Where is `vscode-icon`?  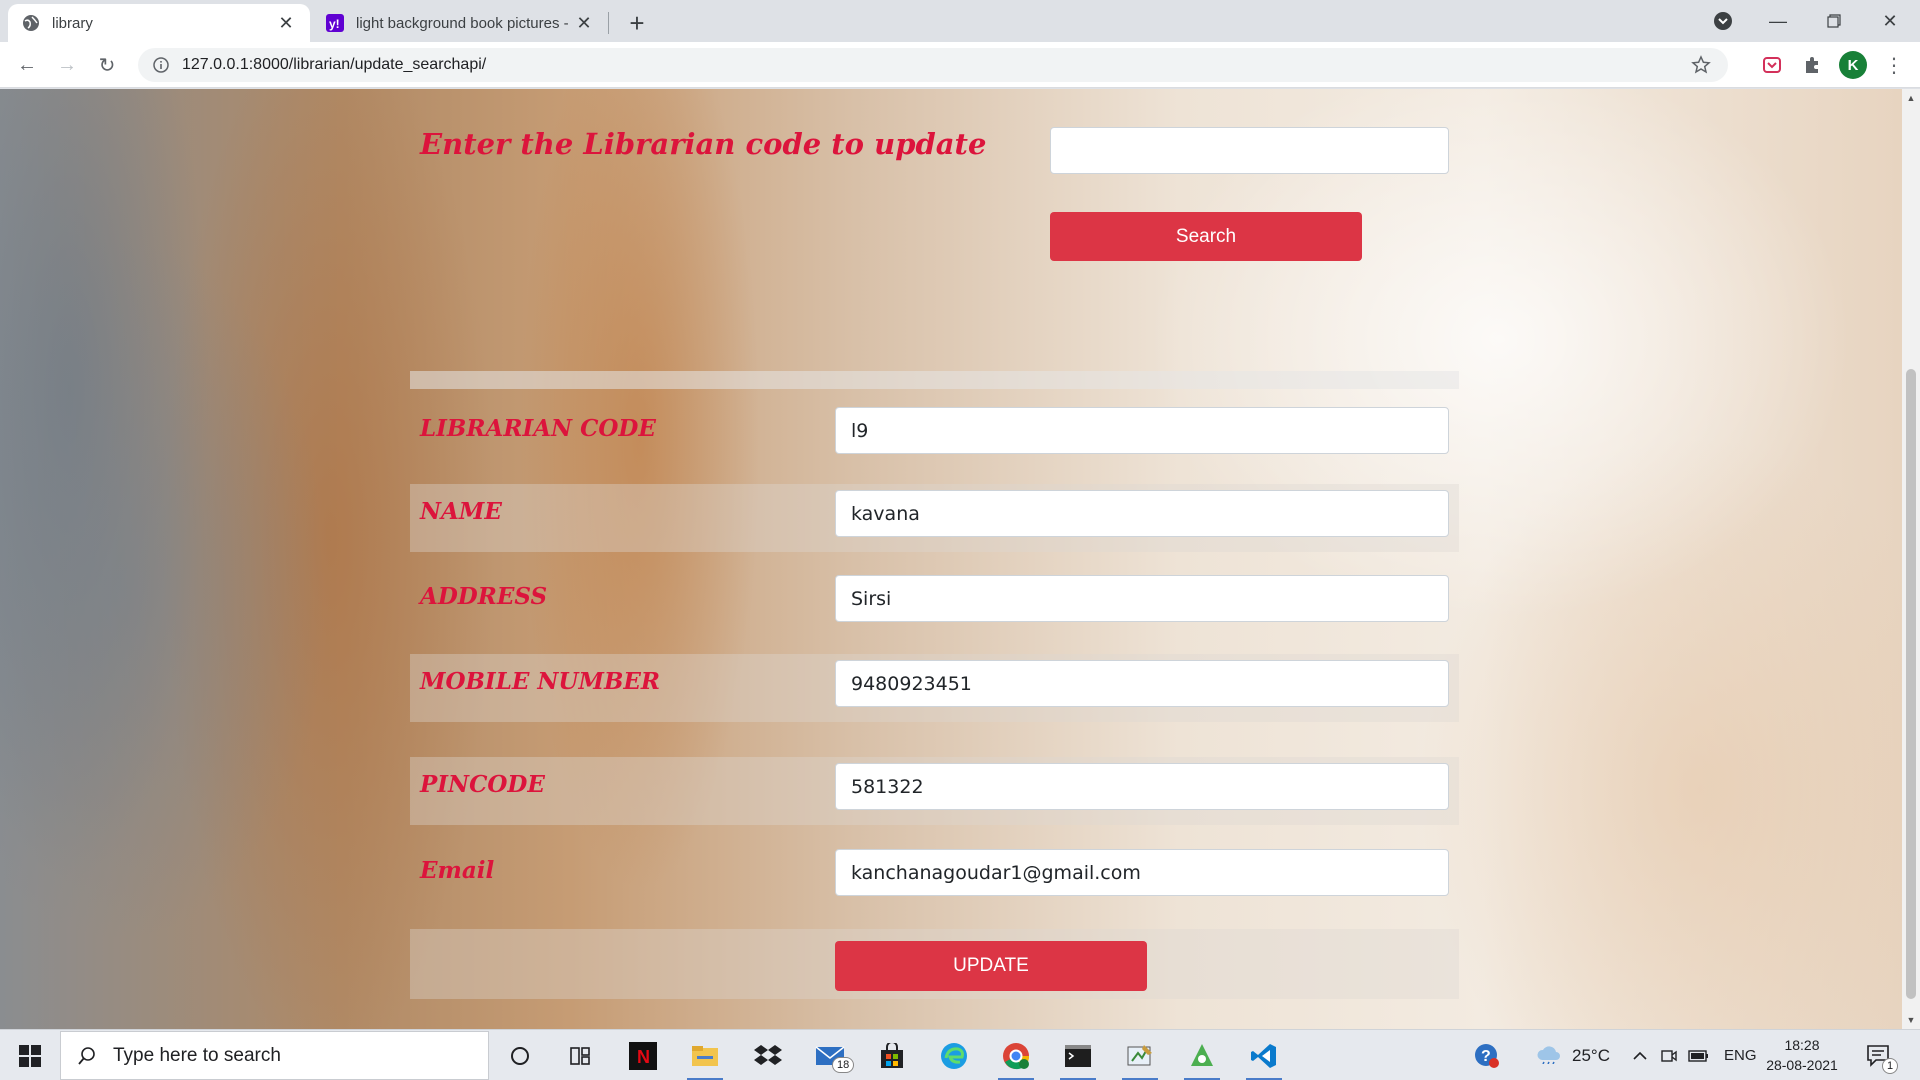
vscode-icon is located at coordinates (1264, 1058).